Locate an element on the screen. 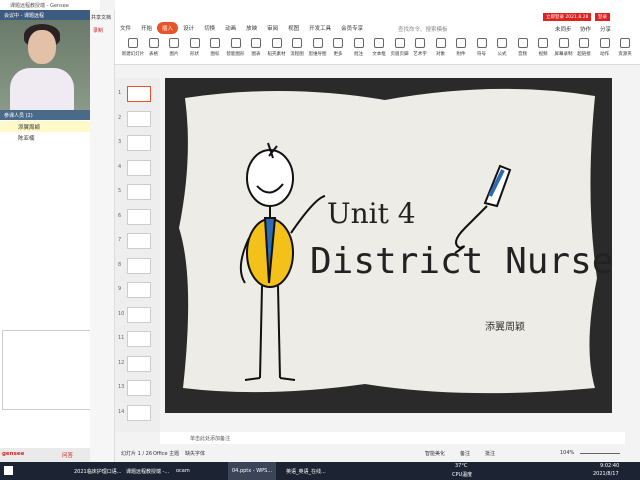  share-button: 分享 is located at coordinates (605, 29).